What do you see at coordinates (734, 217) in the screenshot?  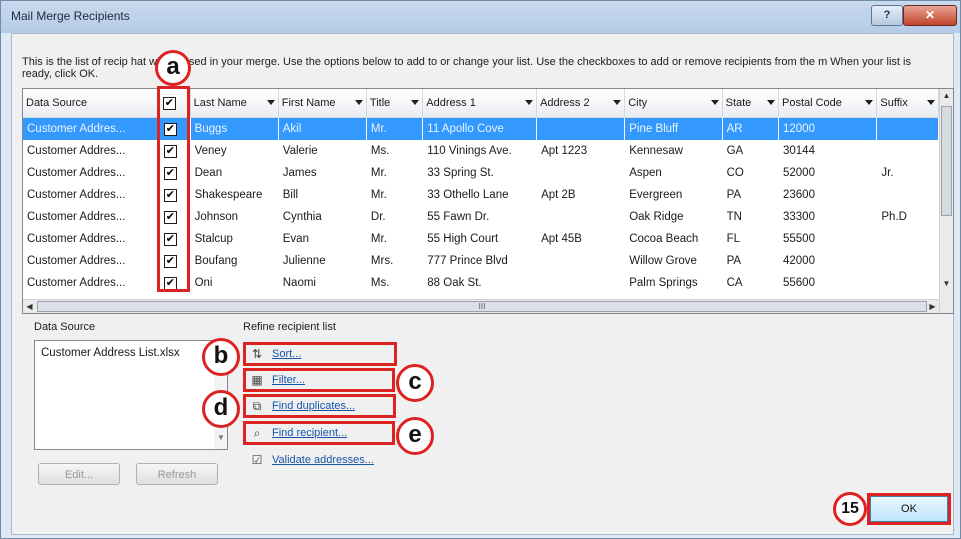 I see `cell-state: TN` at bounding box center [734, 217].